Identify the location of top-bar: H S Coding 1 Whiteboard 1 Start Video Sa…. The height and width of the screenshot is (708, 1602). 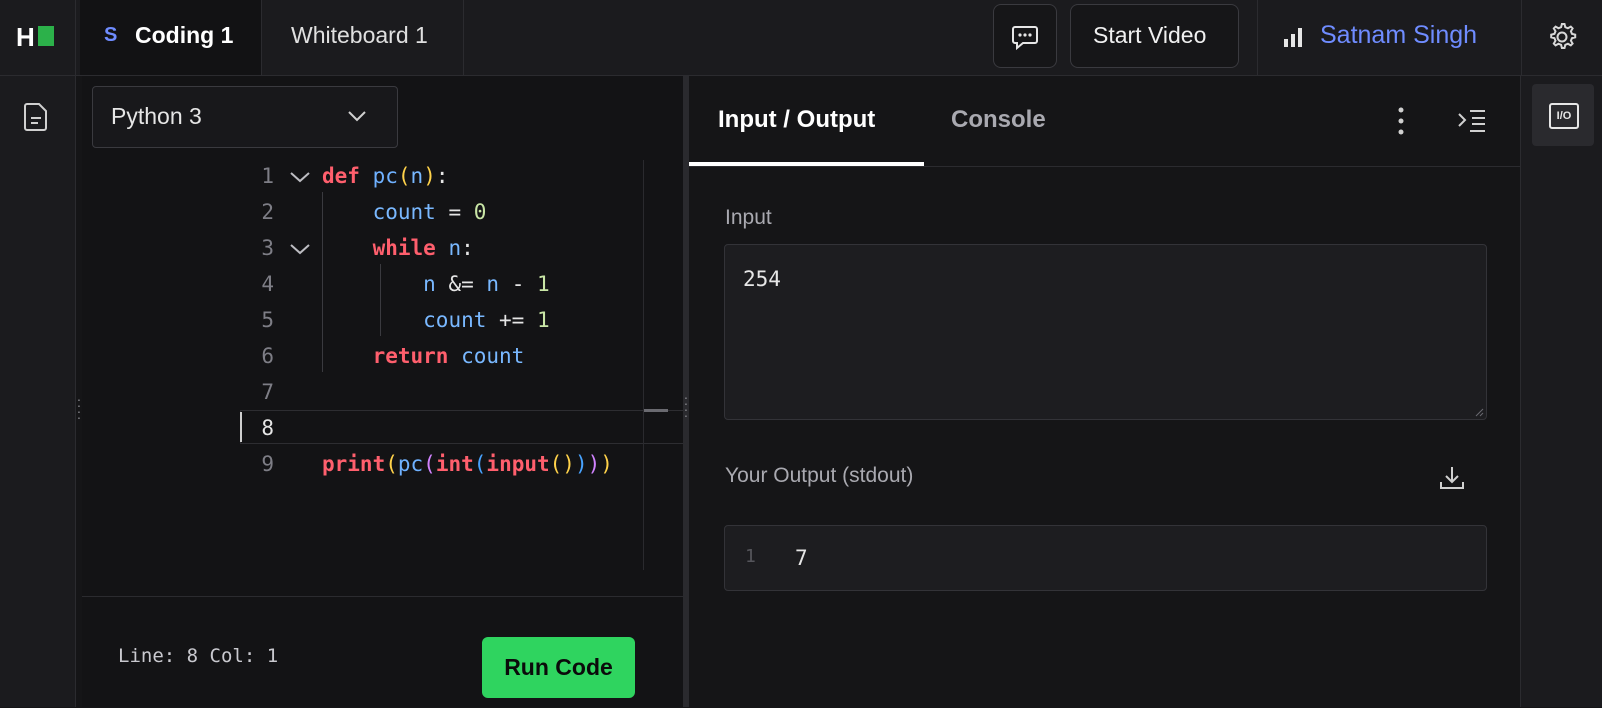
(801, 38).